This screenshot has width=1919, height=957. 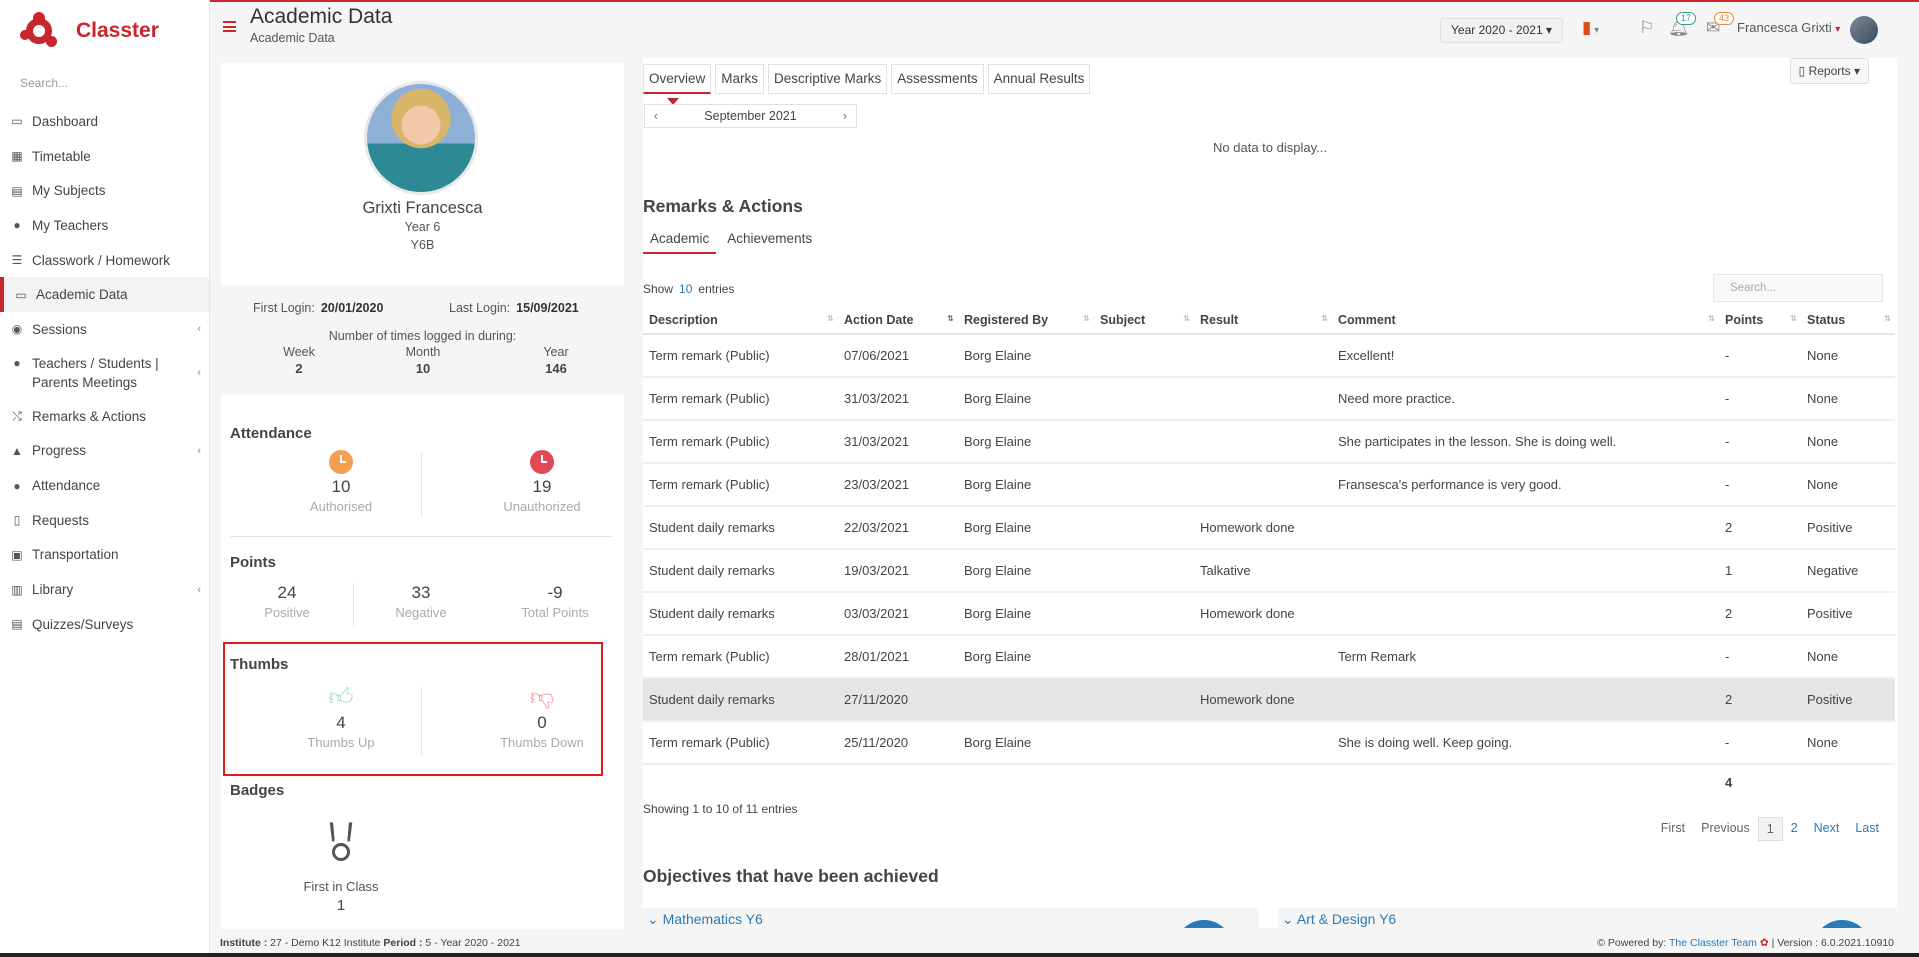 I want to click on login-month: Month 10, so click(x=423, y=360).